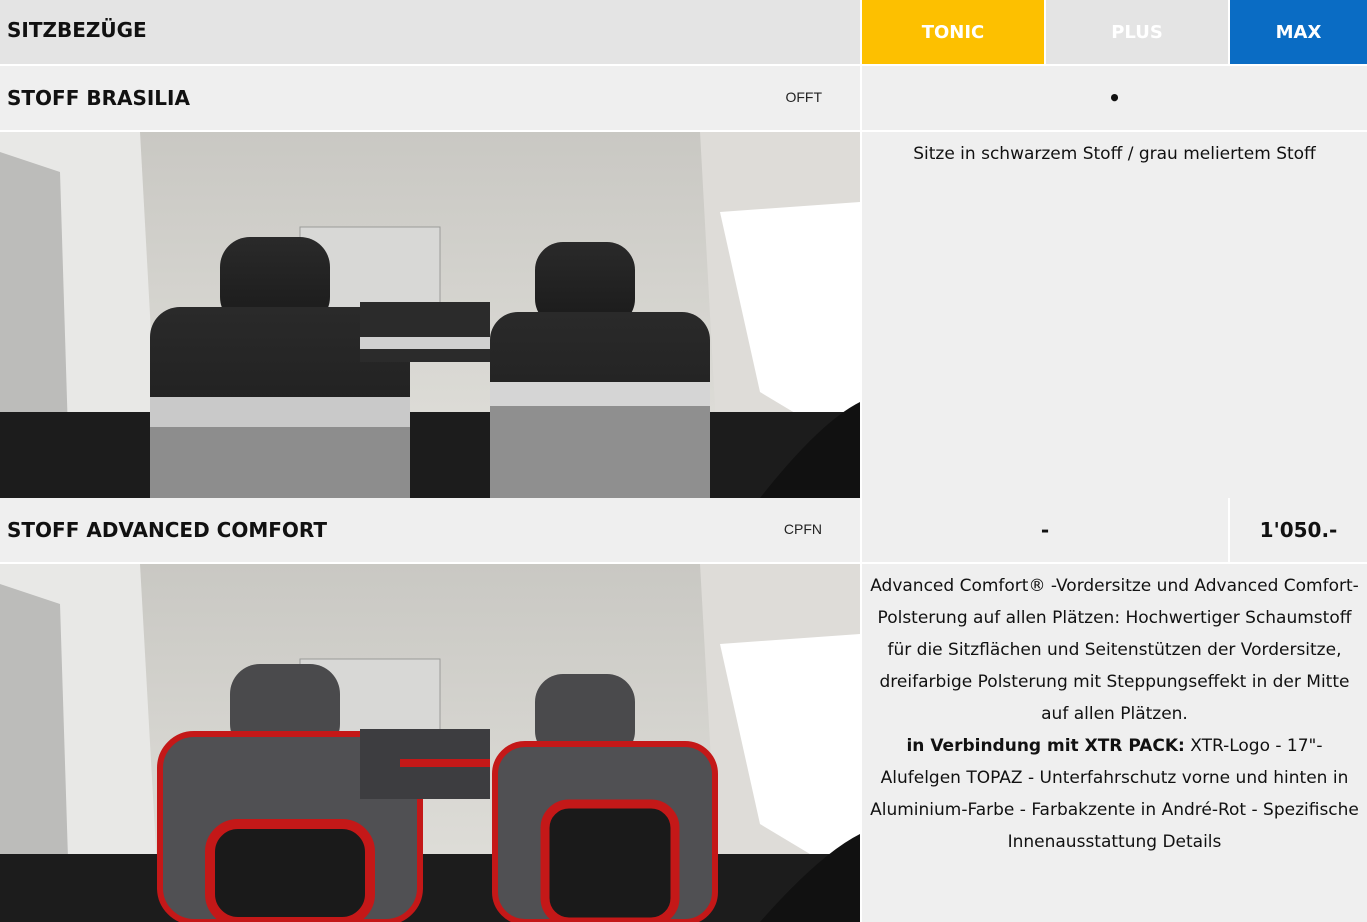 This screenshot has height=922, width=1367. I want to click on option-name: STOFF BRASILIA, so click(98, 98).